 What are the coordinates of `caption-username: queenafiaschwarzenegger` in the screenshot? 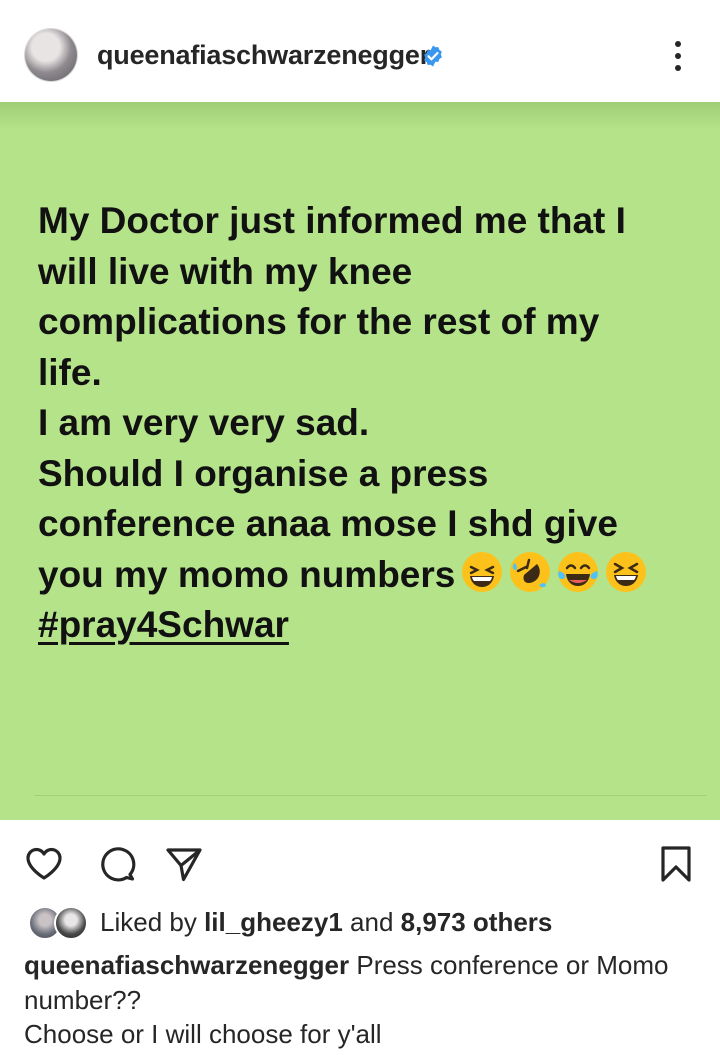 It's located at (186, 965).